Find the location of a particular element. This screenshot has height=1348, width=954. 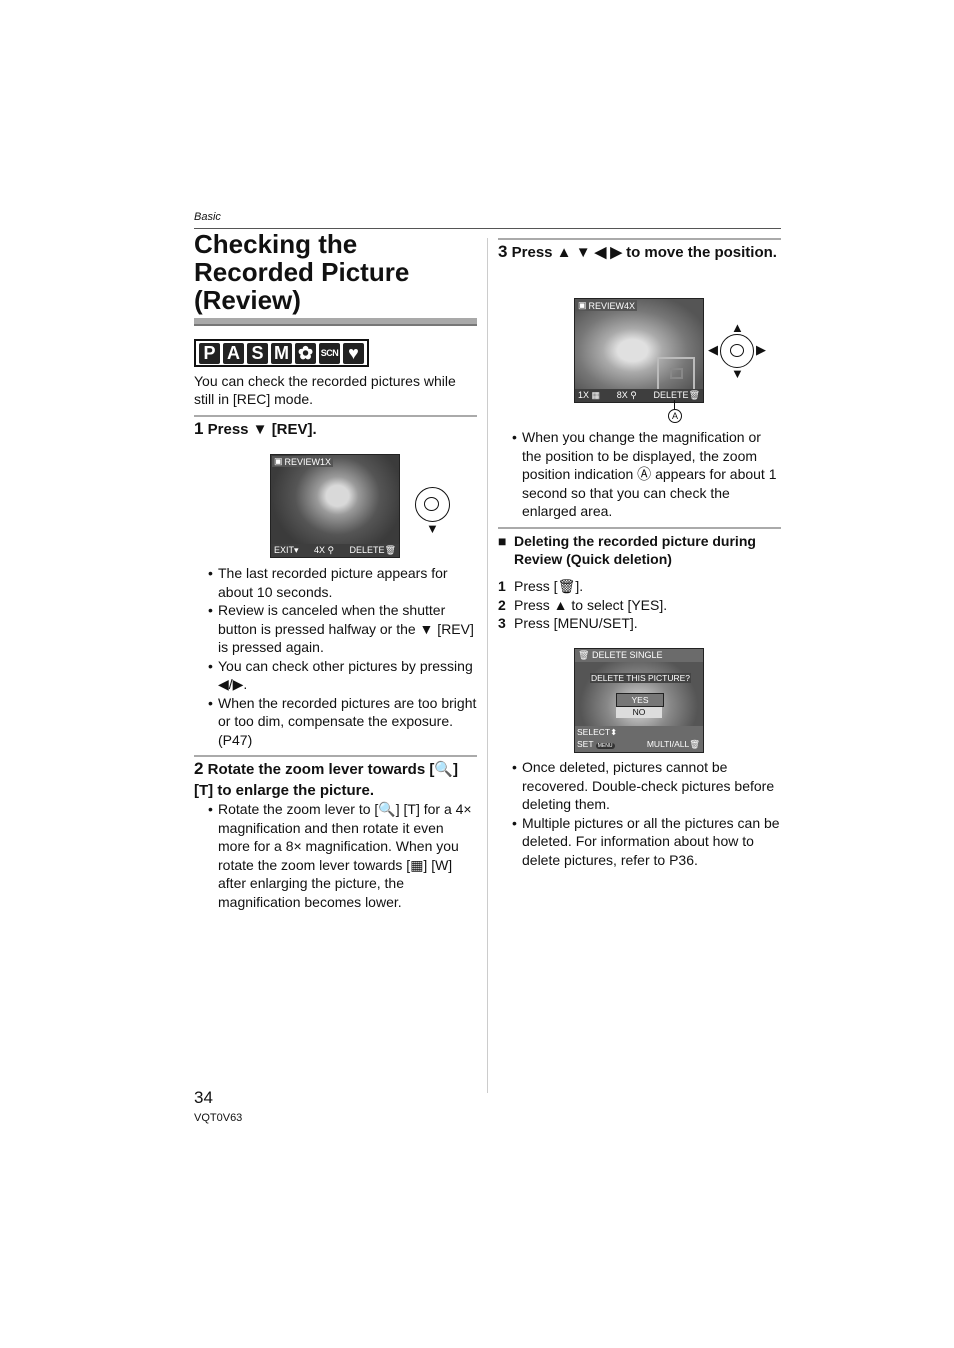

up-down-icon: ⬍ is located at coordinates (614, 732).